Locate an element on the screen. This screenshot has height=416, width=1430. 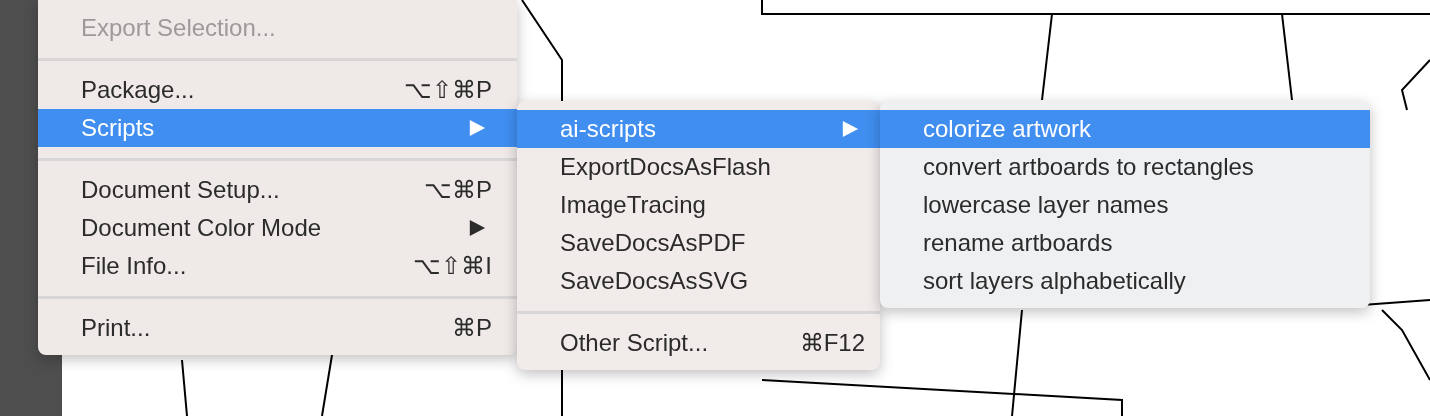
menu-item: SaveDocsAsPDF is located at coordinates (698, 243).